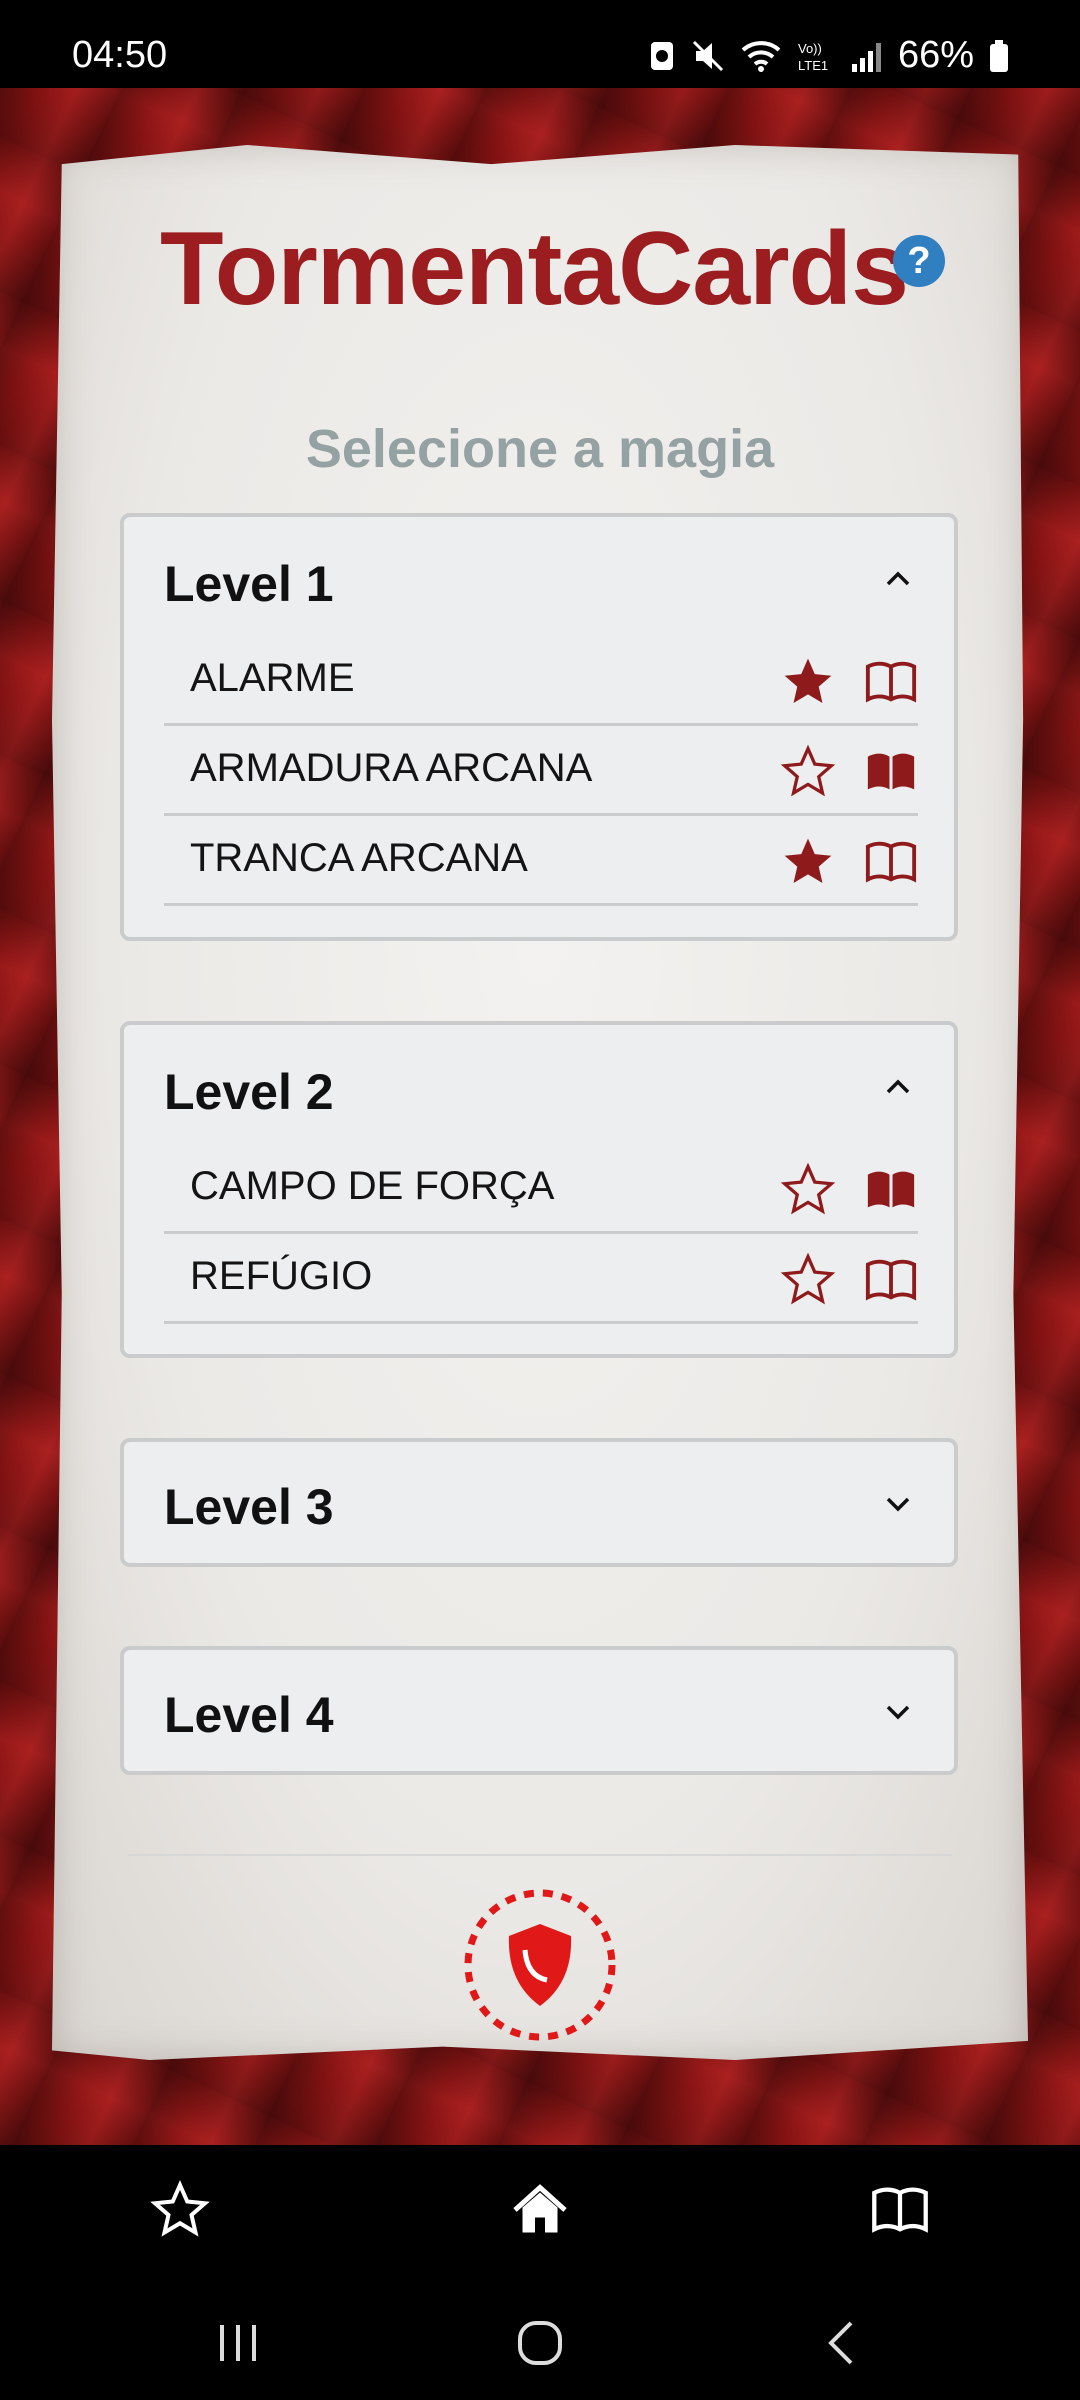  What do you see at coordinates (935, 55) in the screenshot?
I see `battery-percent: 66%` at bounding box center [935, 55].